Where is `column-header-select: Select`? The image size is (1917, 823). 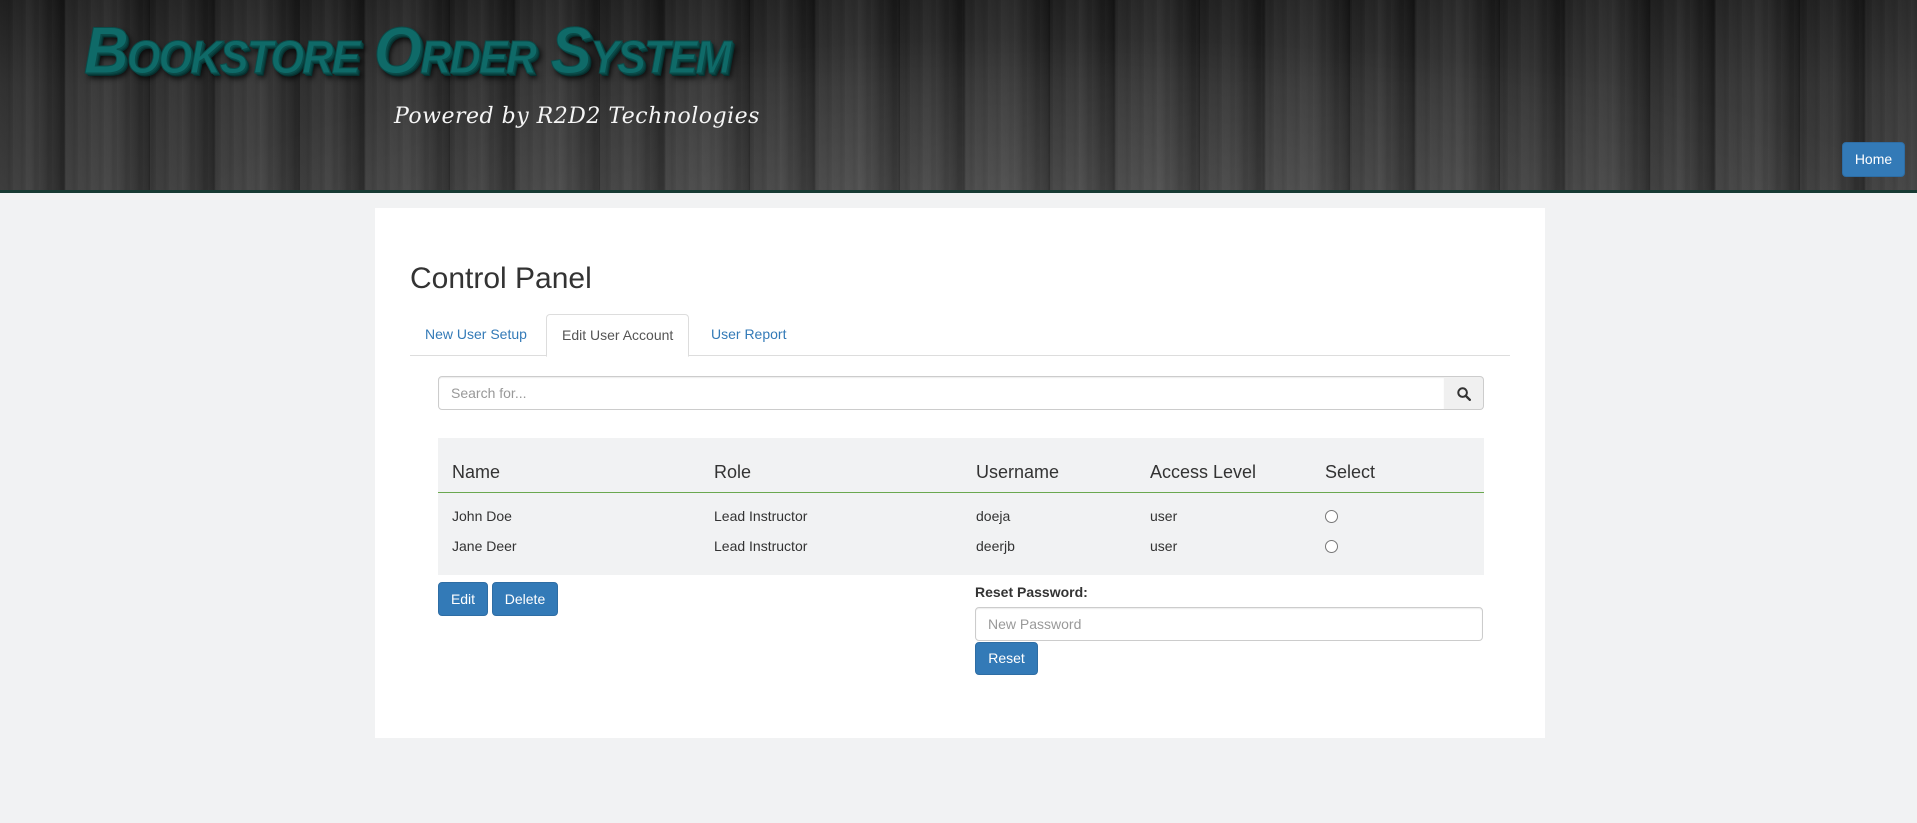
column-header-select: Select is located at coordinates (1350, 472).